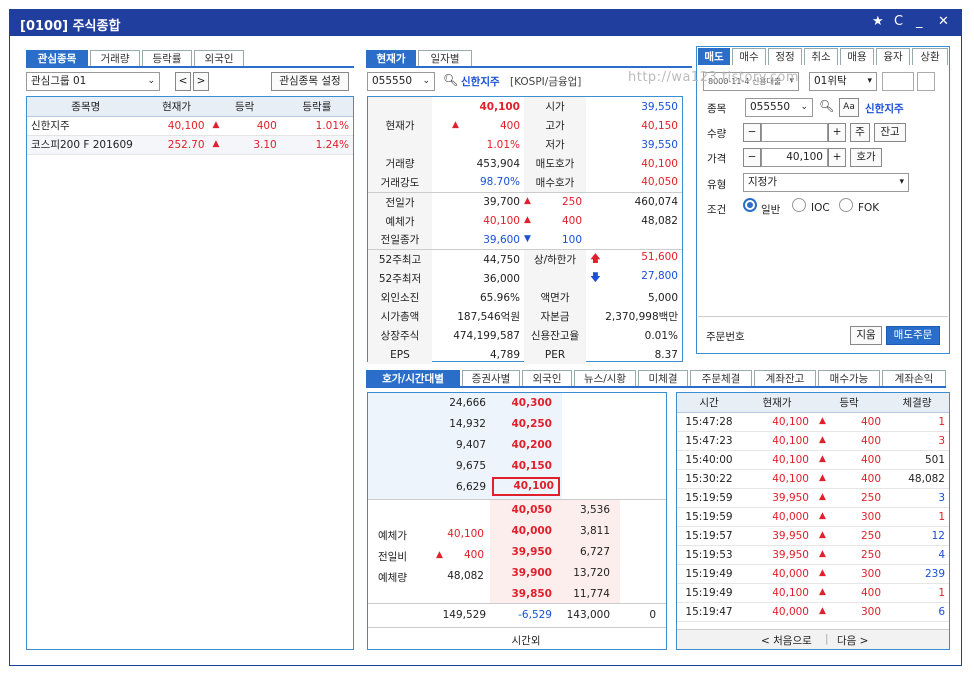 The width and height of the screenshot is (974, 678). What do you see at coordinates (941, 498) in the screenshot?
I see `tick-volume: 3` at bounding box center [941, 498].